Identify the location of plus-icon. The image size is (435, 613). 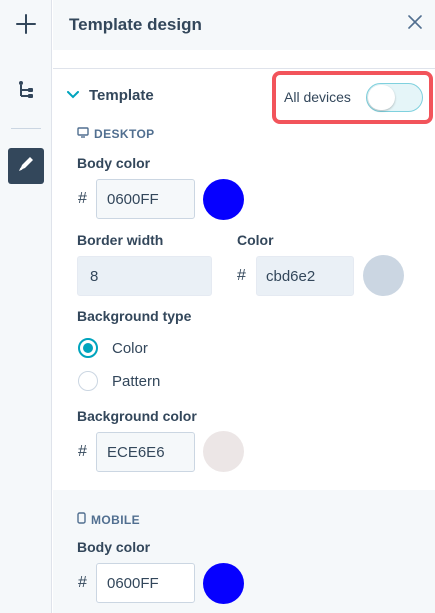
(26, 26).